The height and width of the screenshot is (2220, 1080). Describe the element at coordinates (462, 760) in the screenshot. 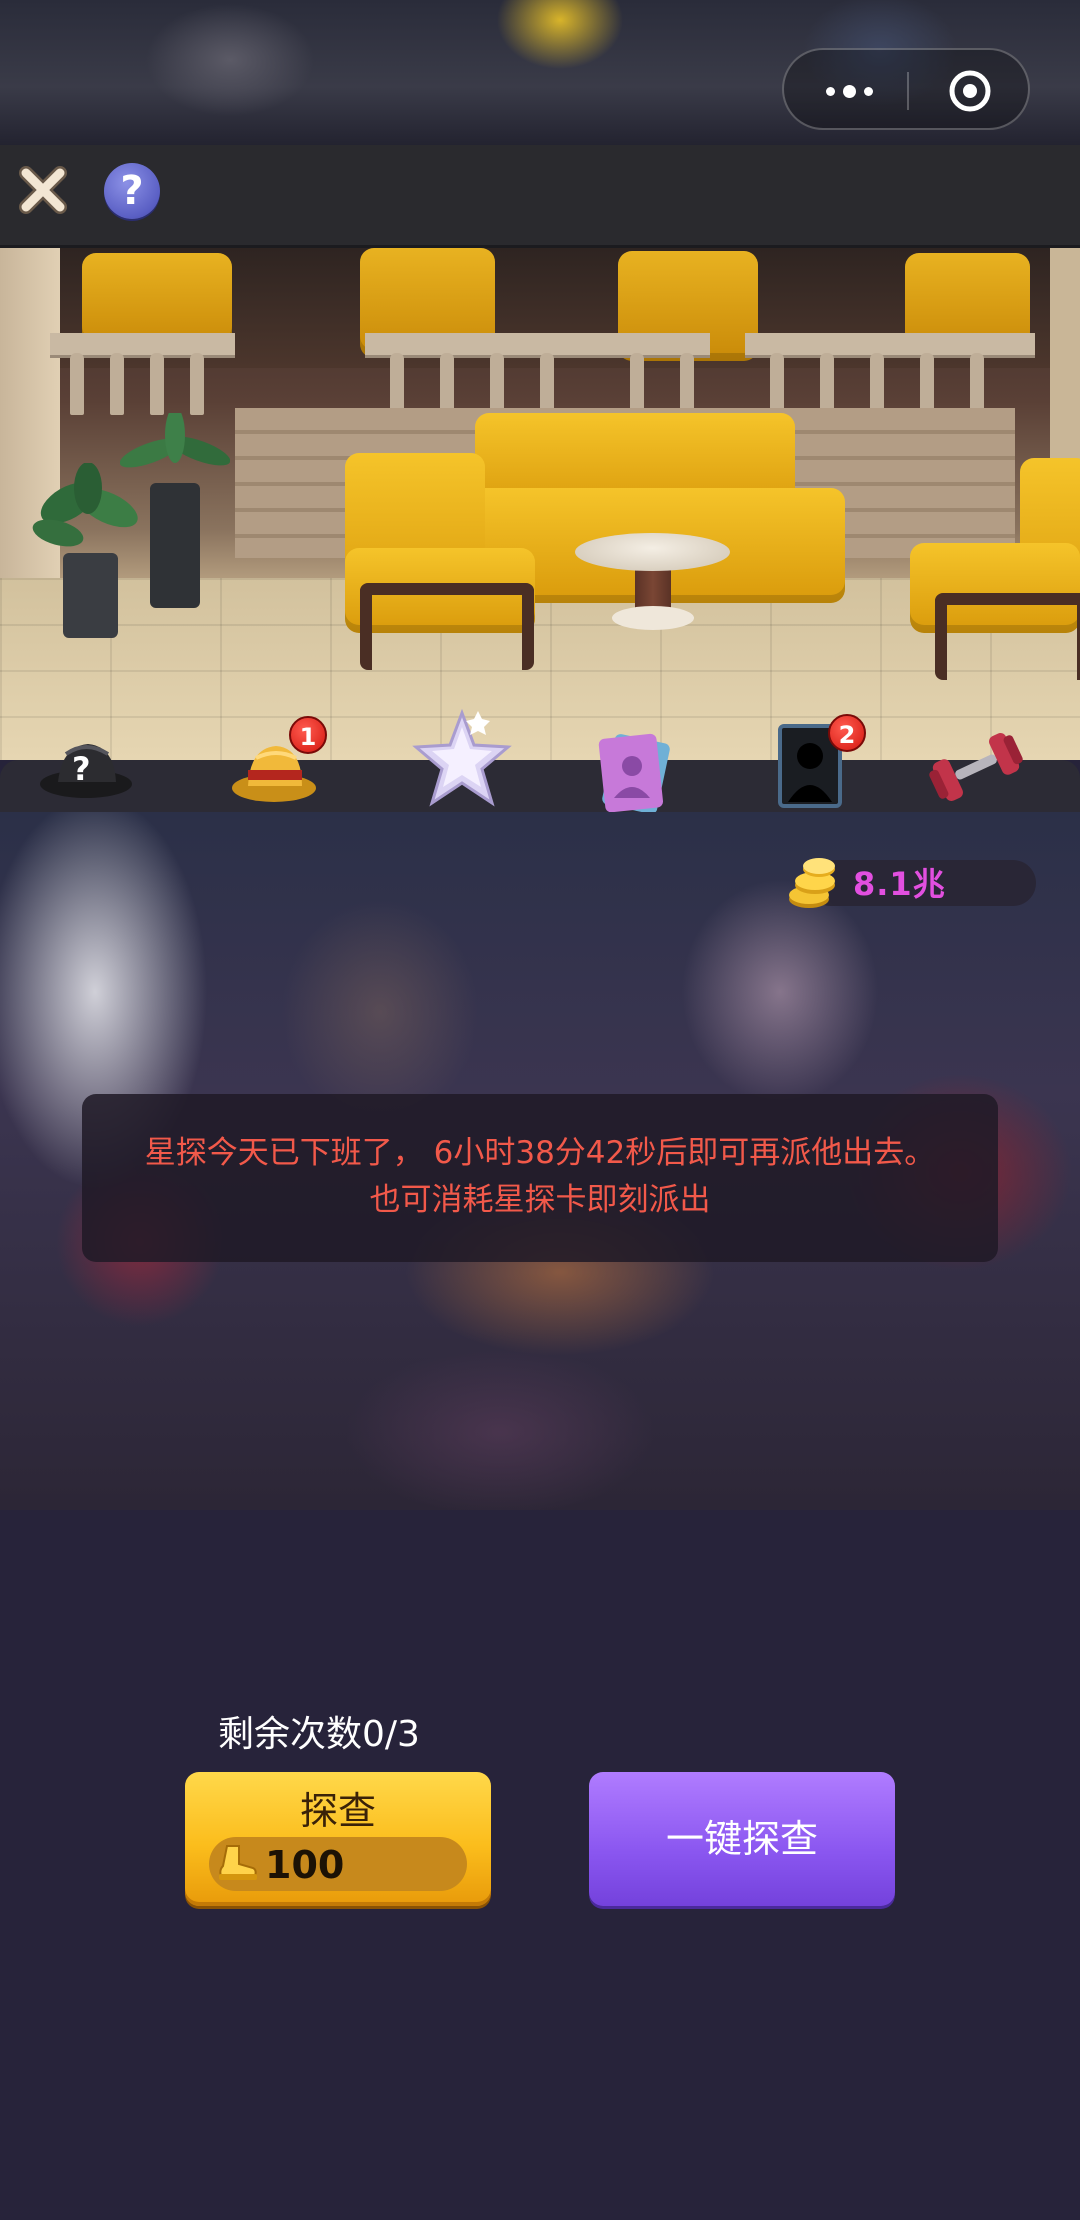

I see `star-icon` at that location.